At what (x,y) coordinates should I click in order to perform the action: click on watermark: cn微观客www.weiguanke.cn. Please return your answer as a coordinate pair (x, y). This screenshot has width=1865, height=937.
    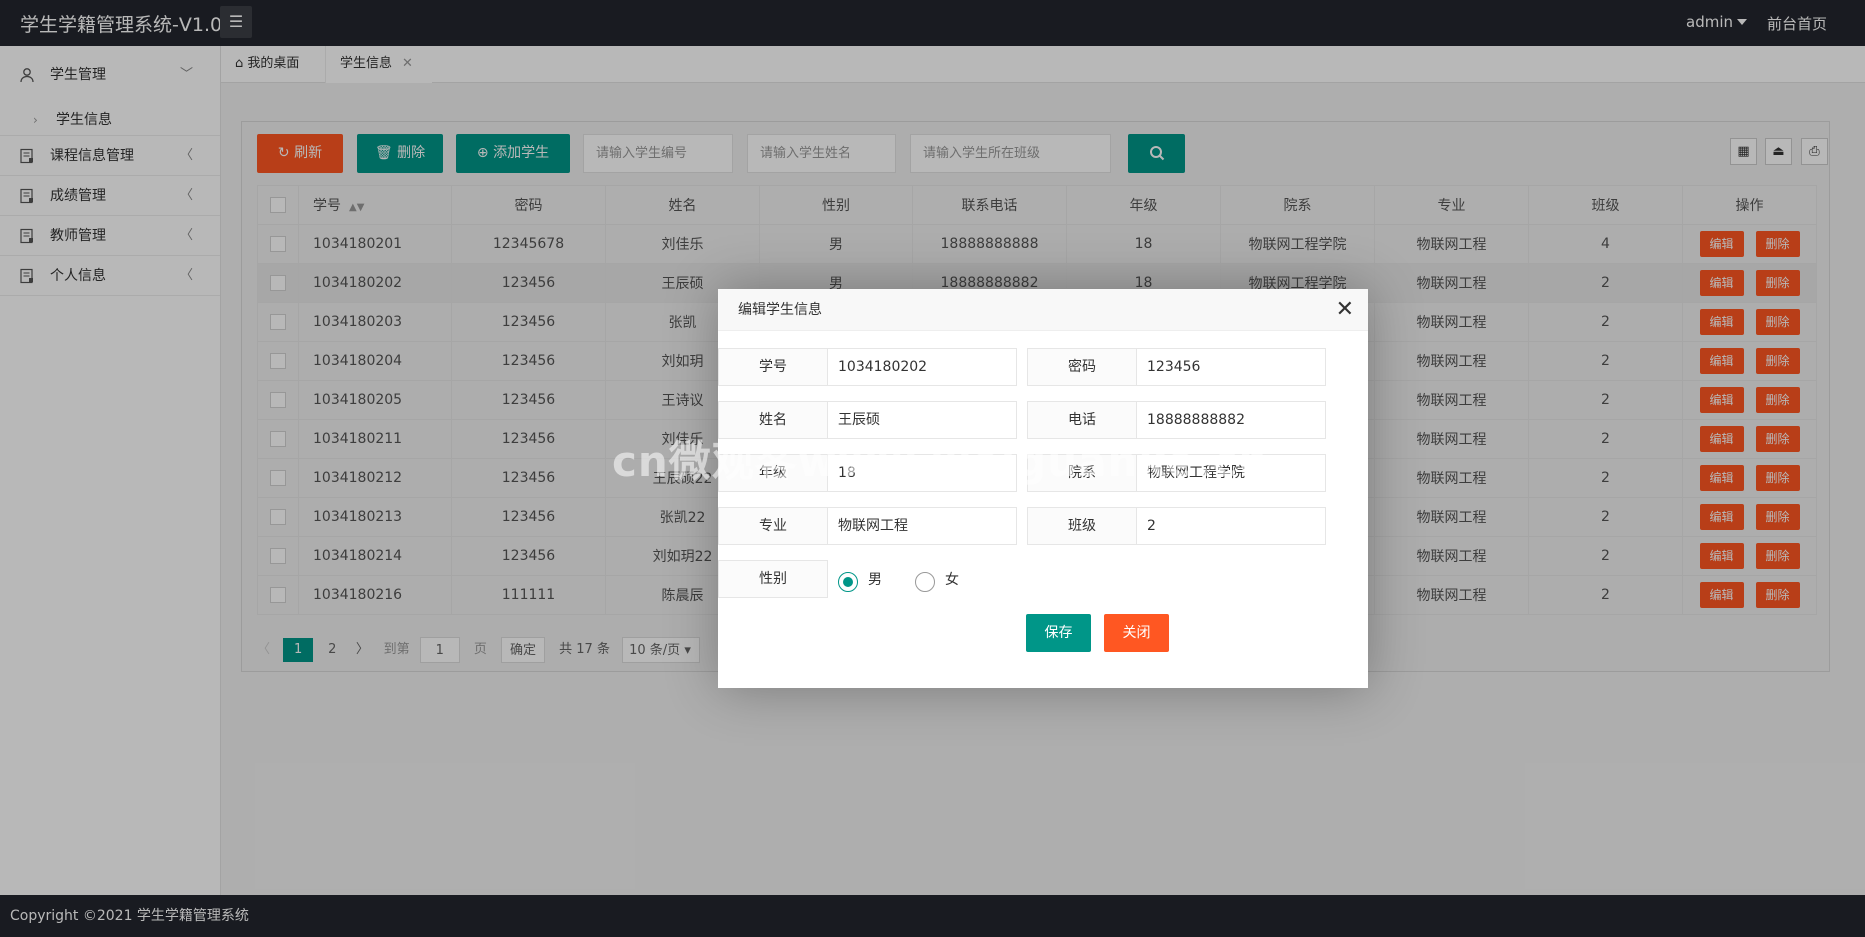
    Looking at the image, I should click on (941, 461).